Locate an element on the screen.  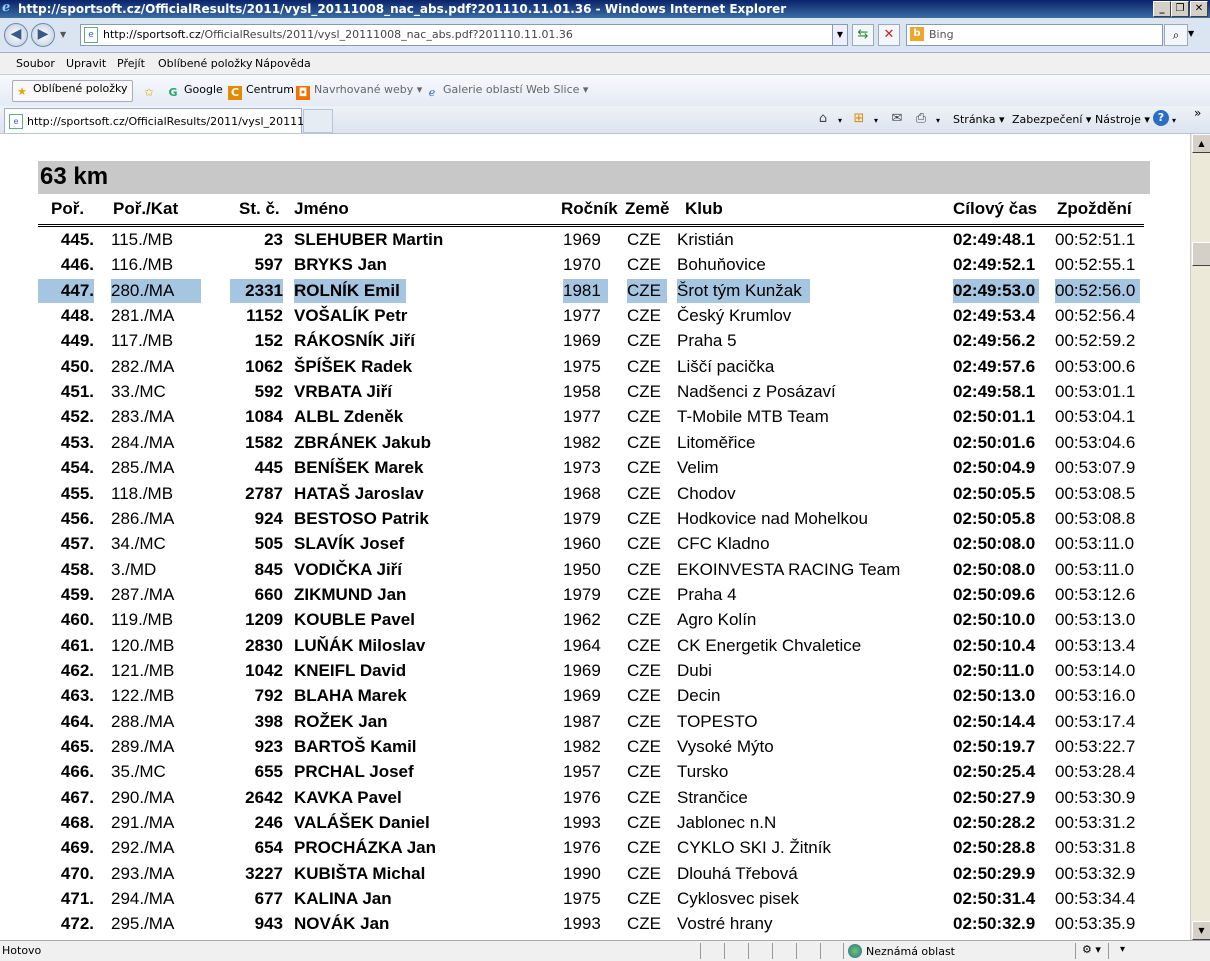
search-icon: ⌕ is located at coordinates (1176, 35).